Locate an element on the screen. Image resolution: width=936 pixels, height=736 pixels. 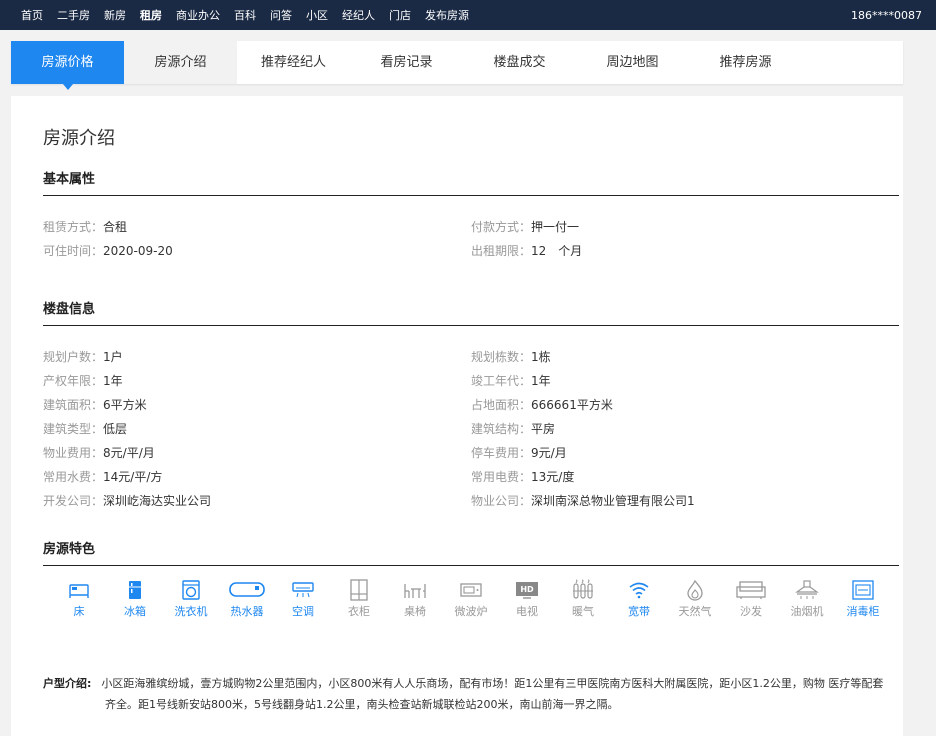
nav-community: 小区 is located at coordinates (317, 15).